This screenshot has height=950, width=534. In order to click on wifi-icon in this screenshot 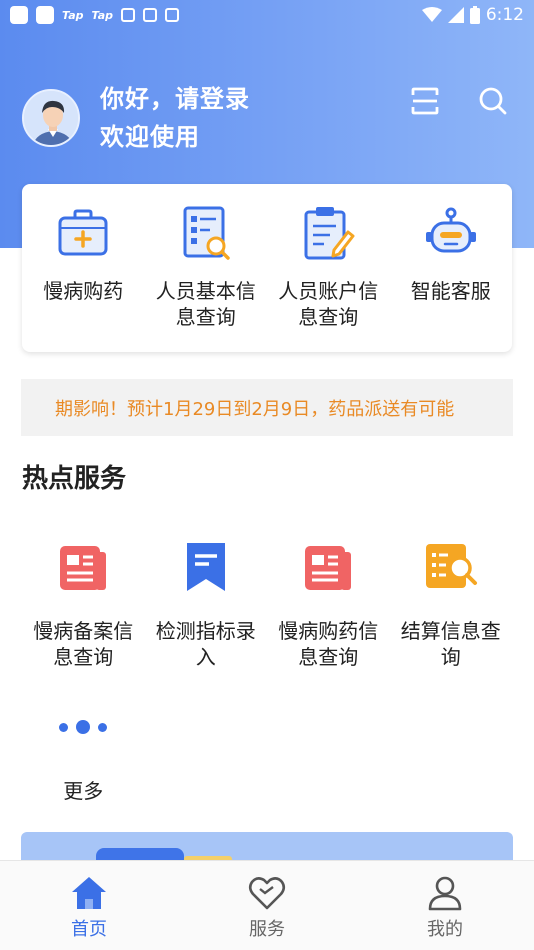, I will do `click(431, 14)`.